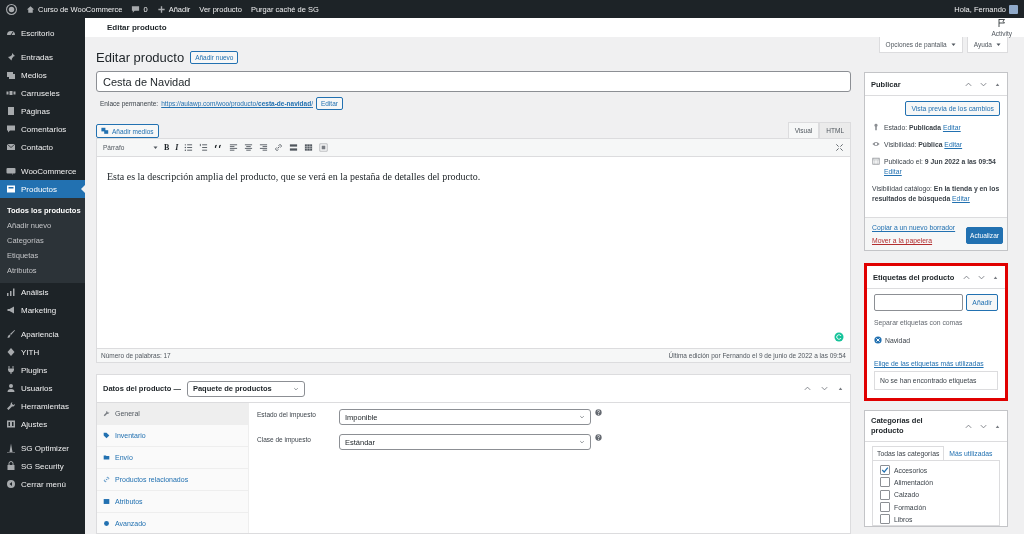  What do you see at coordinates (167, 147) in the screenshot?
I see `bold-button: B` at bounding box center [167, 147].